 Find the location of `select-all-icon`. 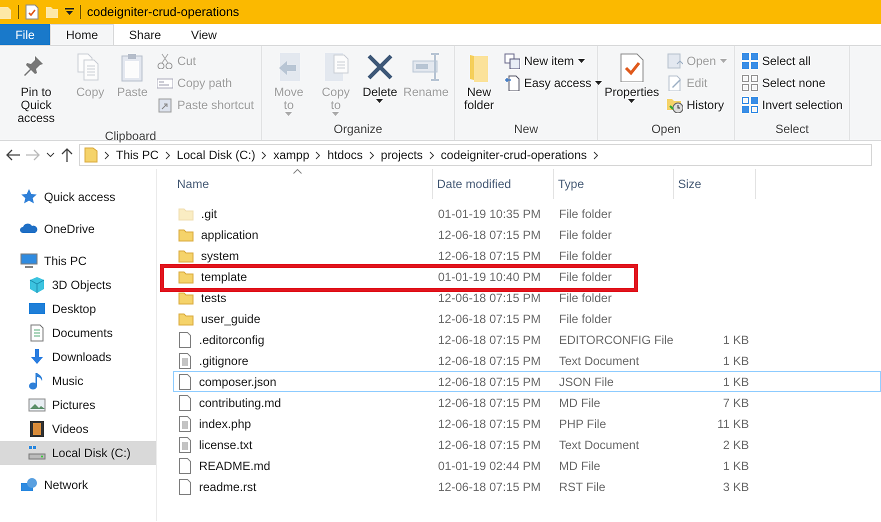

select-all-icon is located at coordinates (750, 61).